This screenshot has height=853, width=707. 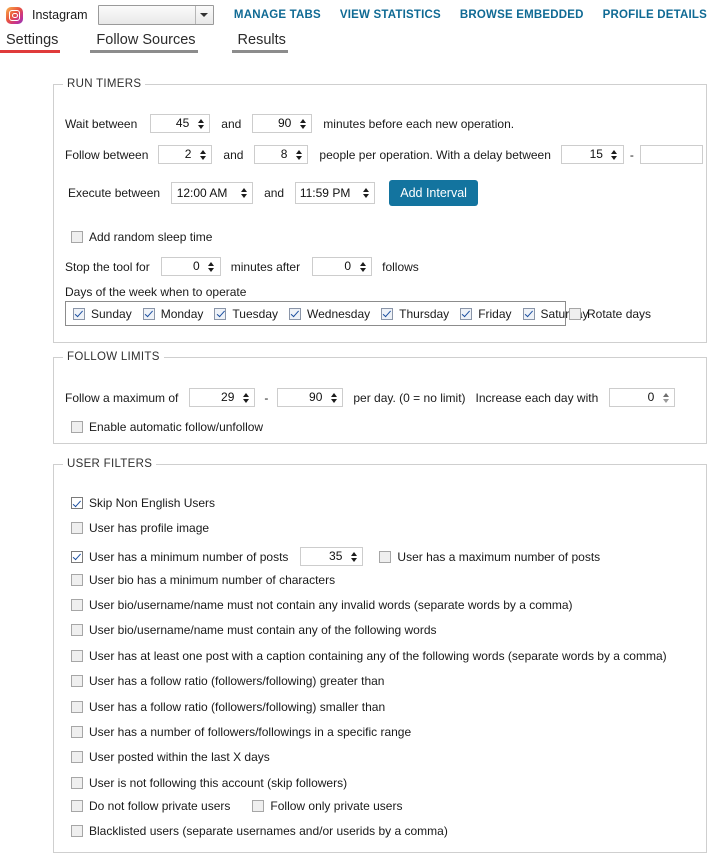 I want to click on wait-max-value: 90, so click(x=274, y=123).